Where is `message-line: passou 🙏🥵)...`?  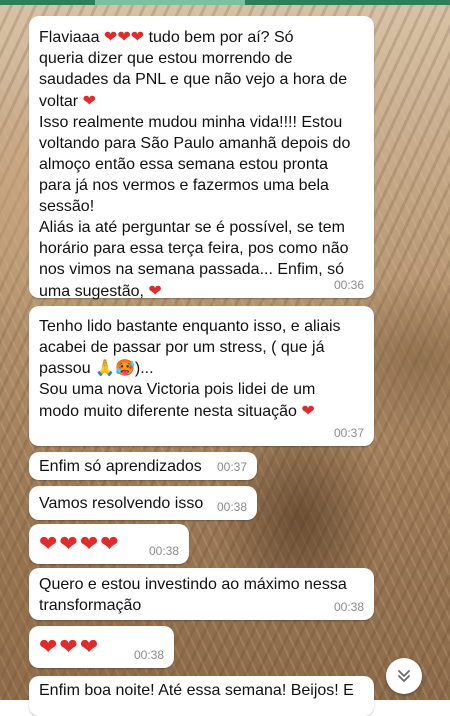
message-line: passou 🙏🥵)... is located at coordinates (96, 368).